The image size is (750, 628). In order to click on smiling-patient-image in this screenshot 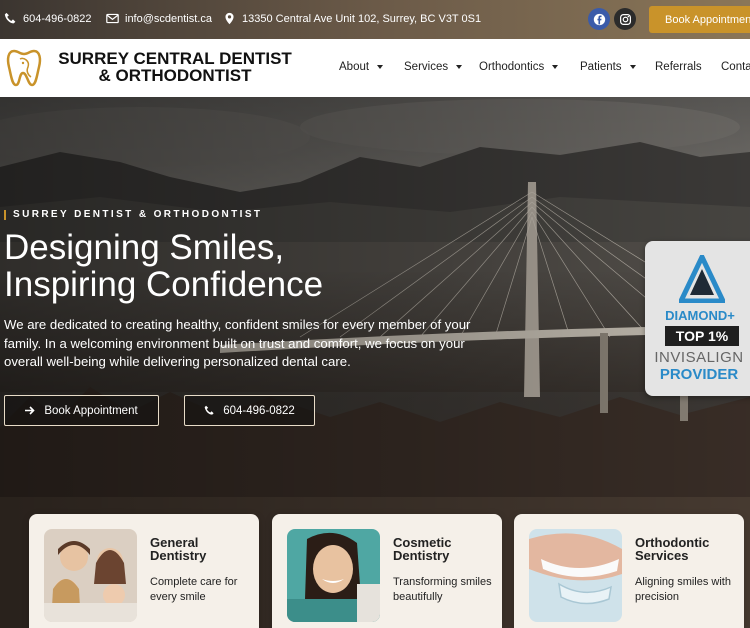, I will do `click(333, 575)`.